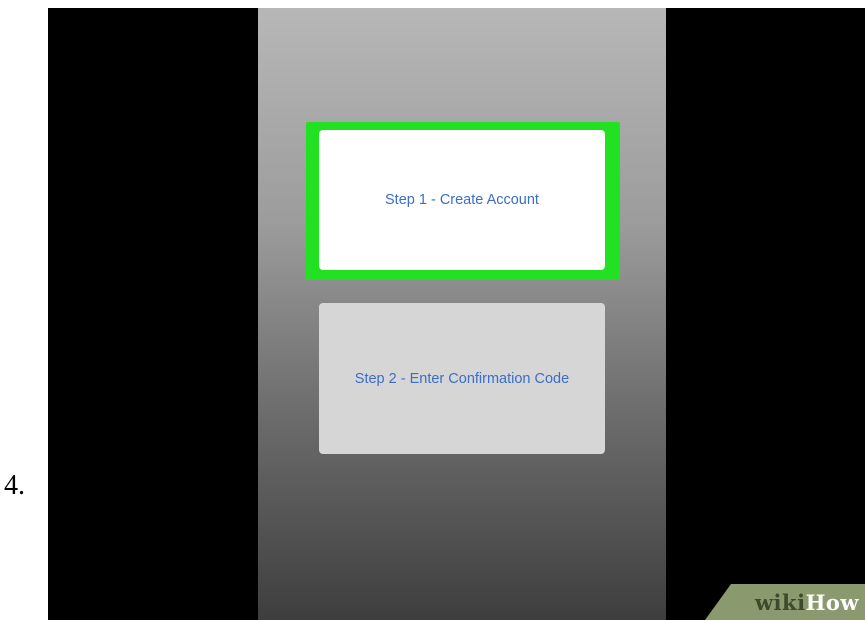 Image resolution: width=865 pixels, height=620 pixels. I want to click on create-account-label: Step 1 - Create Account, so click(462, 200).